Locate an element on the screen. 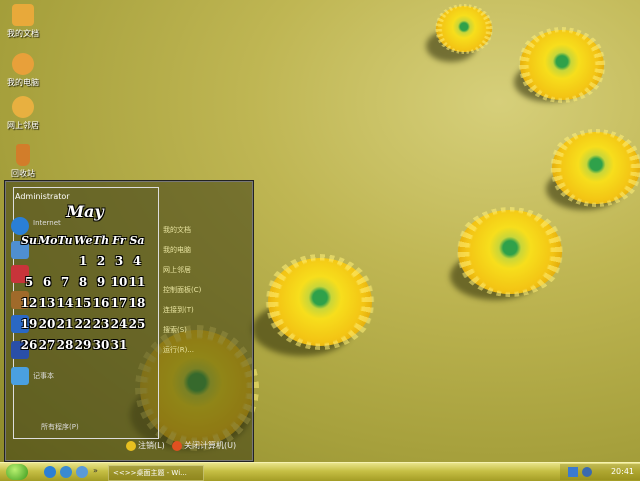 The width and height of the screenshot is (640, 481). calendar-day: 21 is located at coordinates (65, 324).